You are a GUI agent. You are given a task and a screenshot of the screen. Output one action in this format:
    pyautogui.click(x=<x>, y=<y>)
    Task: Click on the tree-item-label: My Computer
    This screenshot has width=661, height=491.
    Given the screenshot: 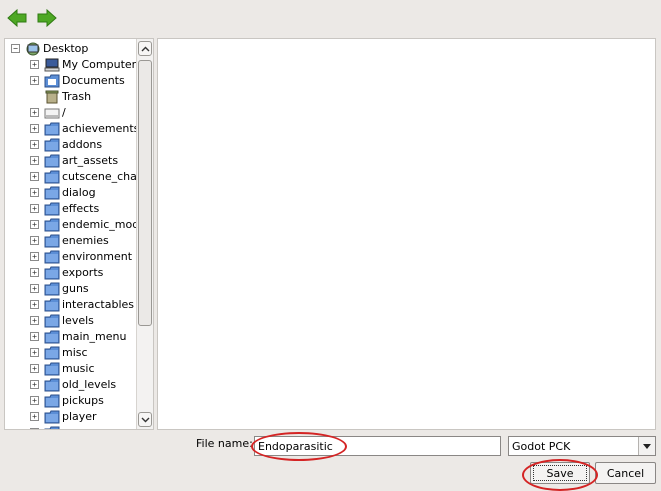 What is the action you would take?
    pyautogui.click(x=99, y=64)
    